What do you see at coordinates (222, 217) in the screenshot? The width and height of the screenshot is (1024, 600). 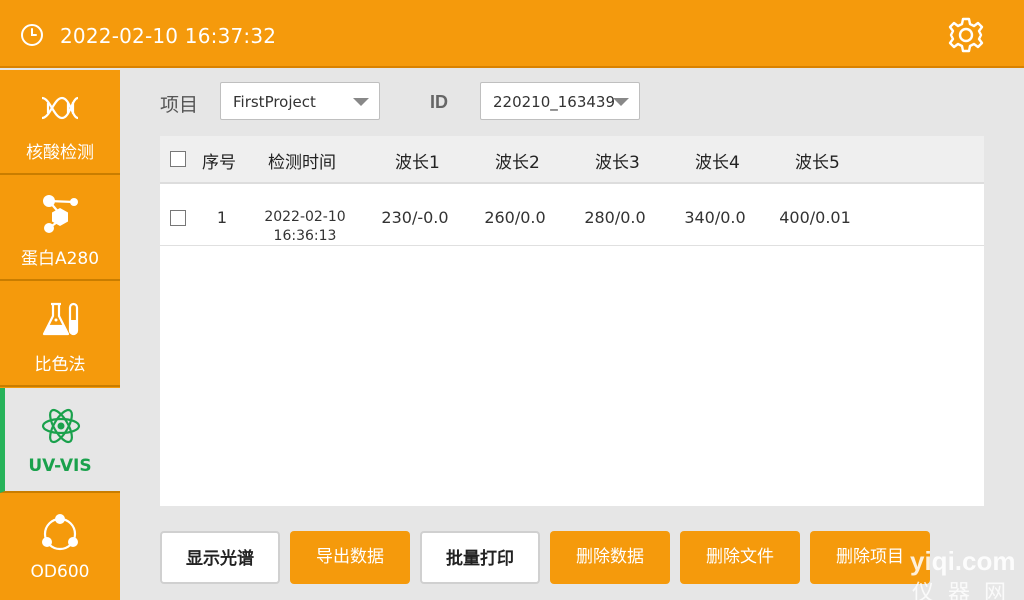 I see `row-index: 1` at bounding box center [222, 217].